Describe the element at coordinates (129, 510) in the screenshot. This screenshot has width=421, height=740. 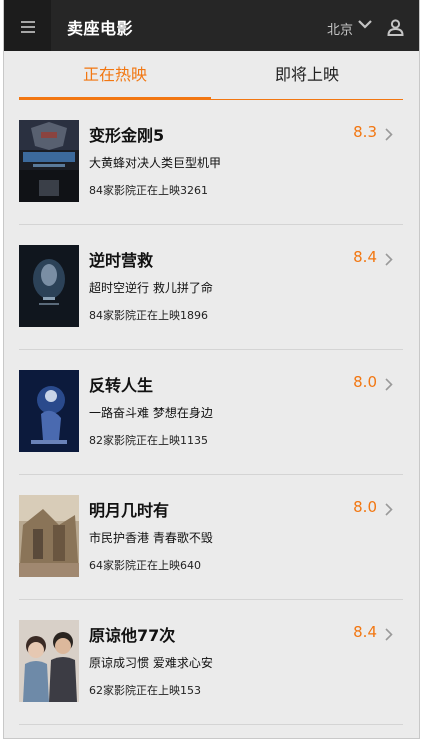
I see `movie-title: 明月几时有` at that location.